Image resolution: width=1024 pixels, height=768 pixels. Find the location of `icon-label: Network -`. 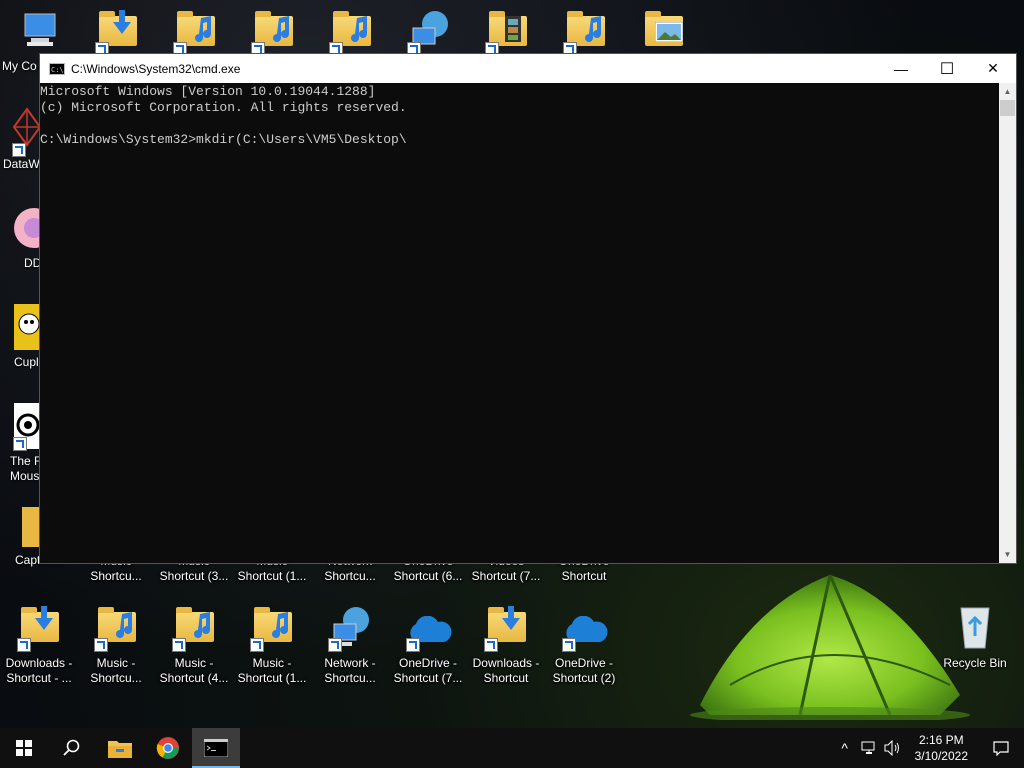

icon-label: Network - is located at coordinates (350, 663).